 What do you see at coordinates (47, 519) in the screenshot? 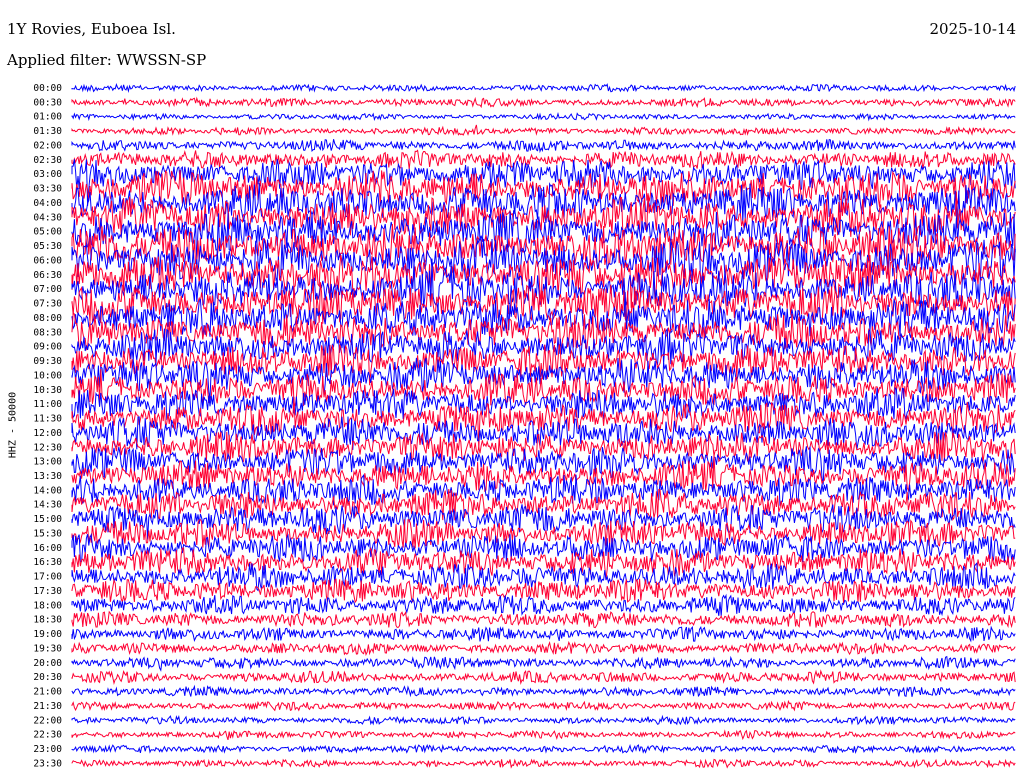
I see `row-time-label: 15:00` at bounding box center [47, 519].